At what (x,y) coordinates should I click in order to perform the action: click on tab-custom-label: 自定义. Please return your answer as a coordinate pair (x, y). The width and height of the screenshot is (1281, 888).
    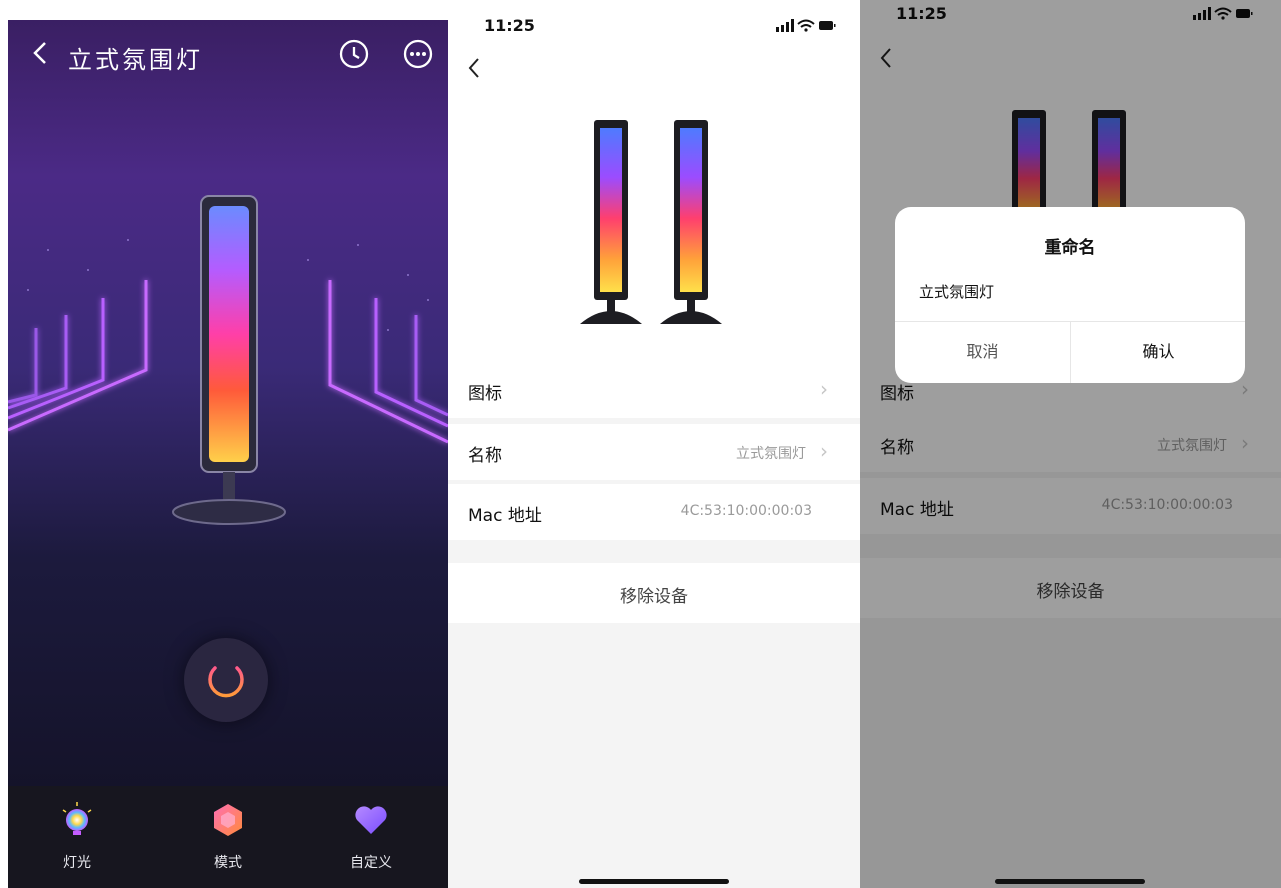
    Looking at the image, I should click on (371, 863).